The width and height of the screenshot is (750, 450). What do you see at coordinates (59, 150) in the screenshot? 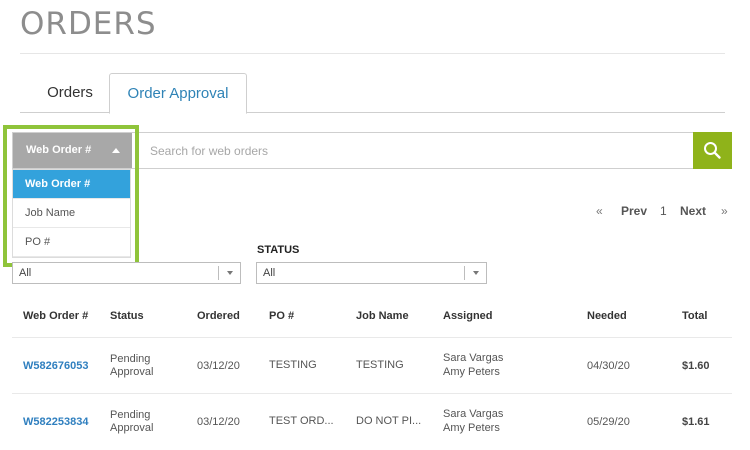
I see `search-field-label: Web Order #` at bounding box center [59, 150].